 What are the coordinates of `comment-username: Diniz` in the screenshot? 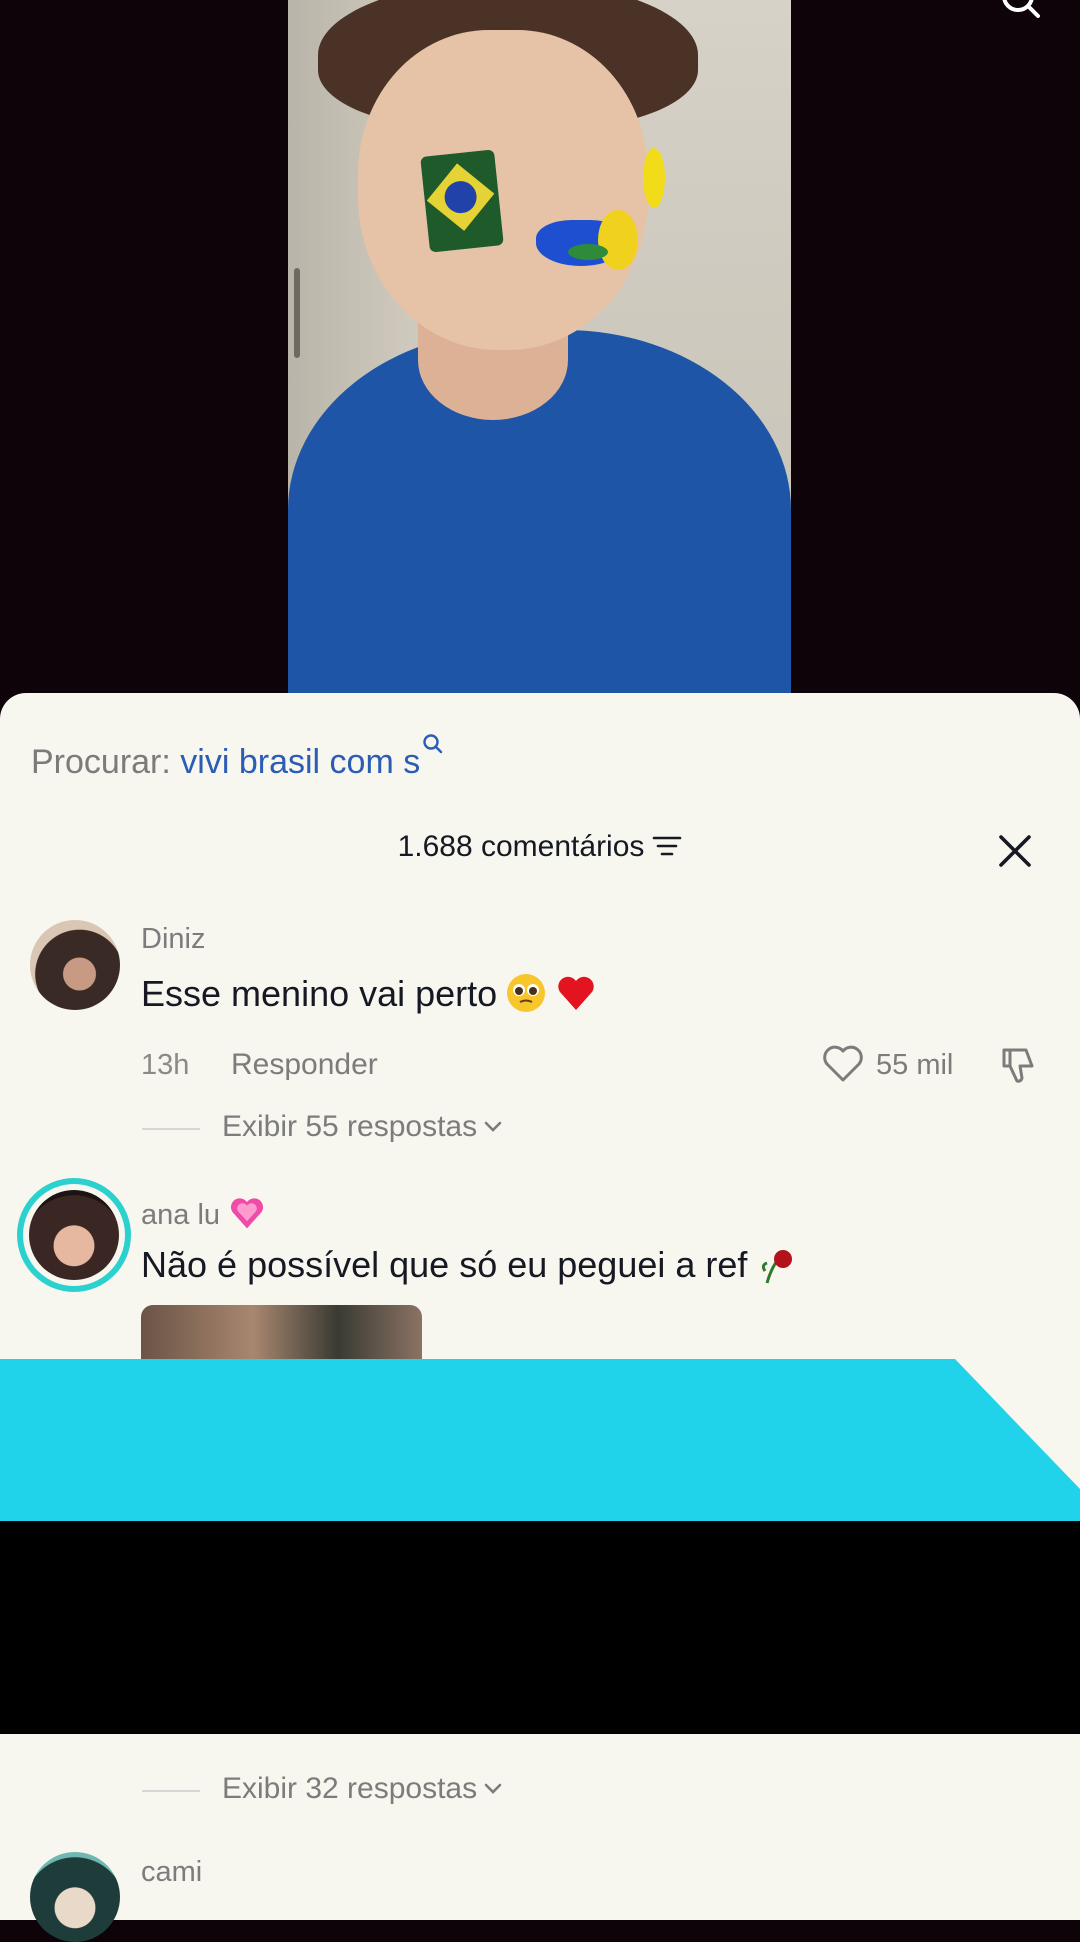 It's located at (173, 939).